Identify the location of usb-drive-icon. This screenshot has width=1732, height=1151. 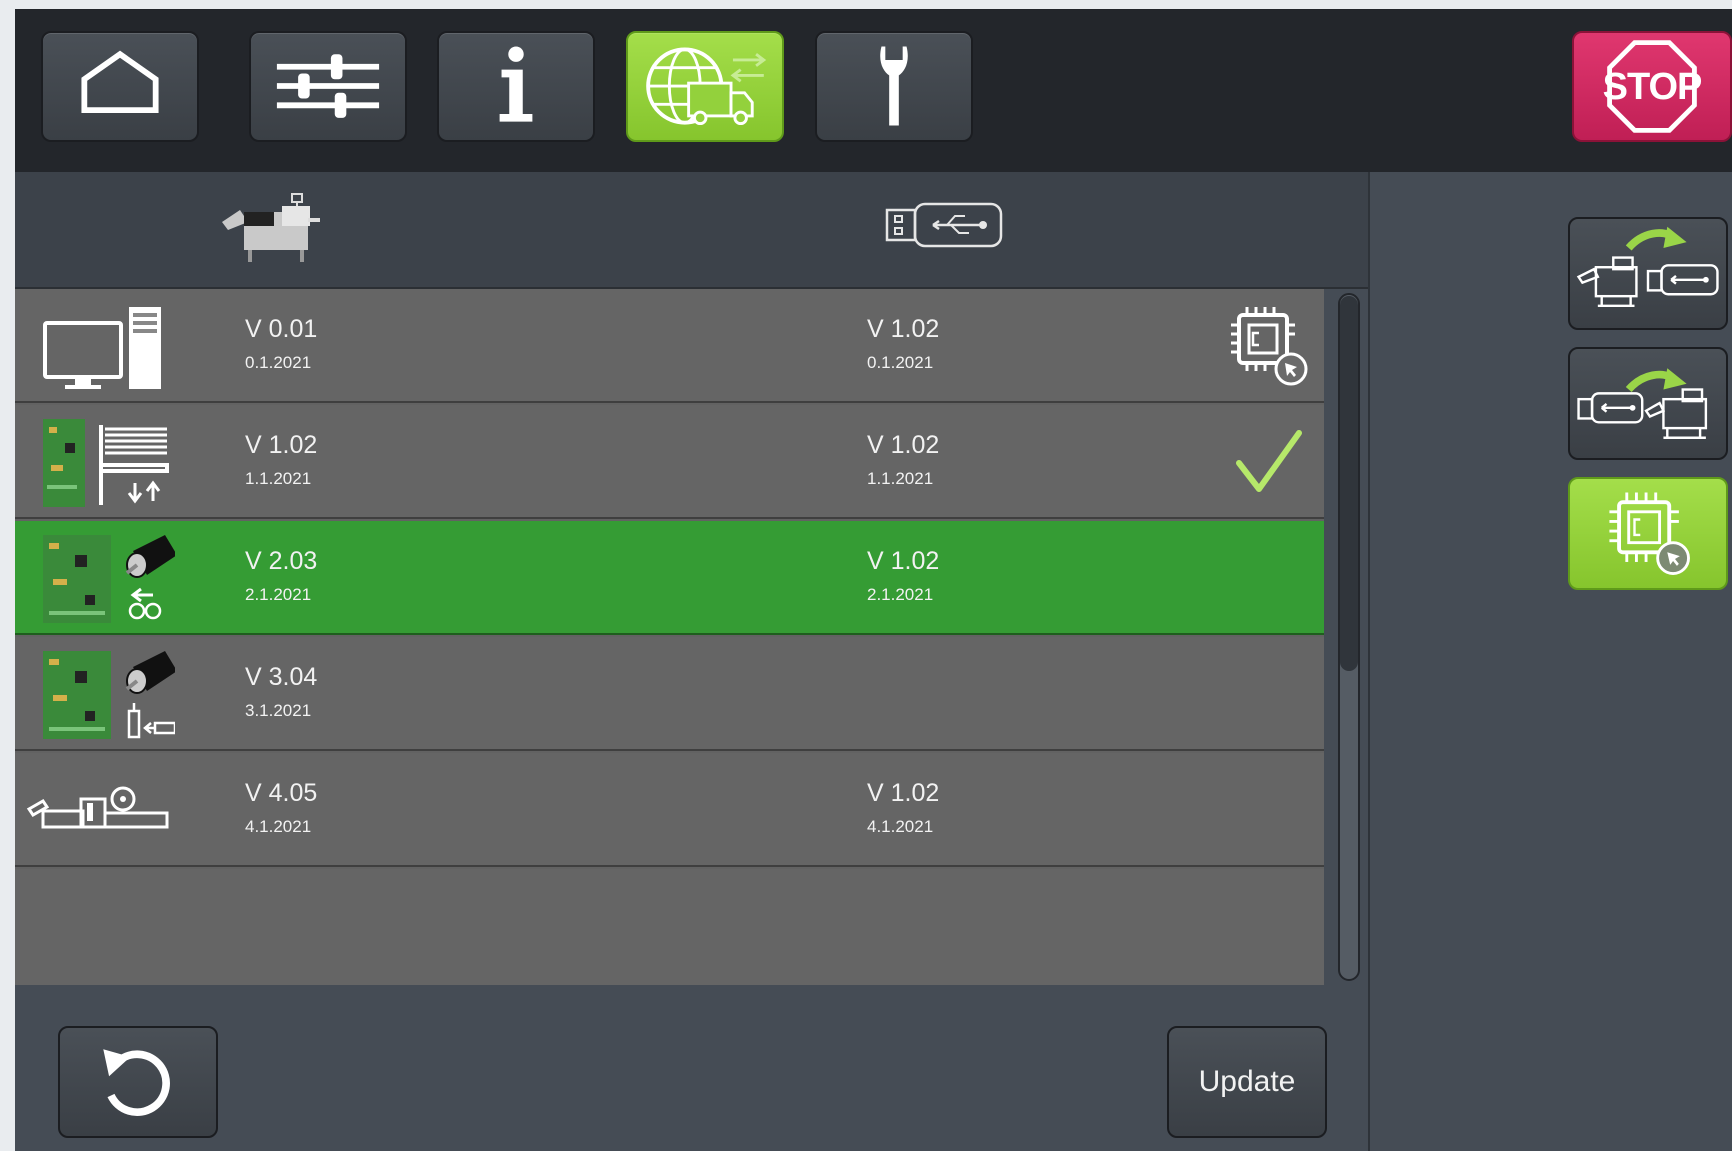
(944, 225).